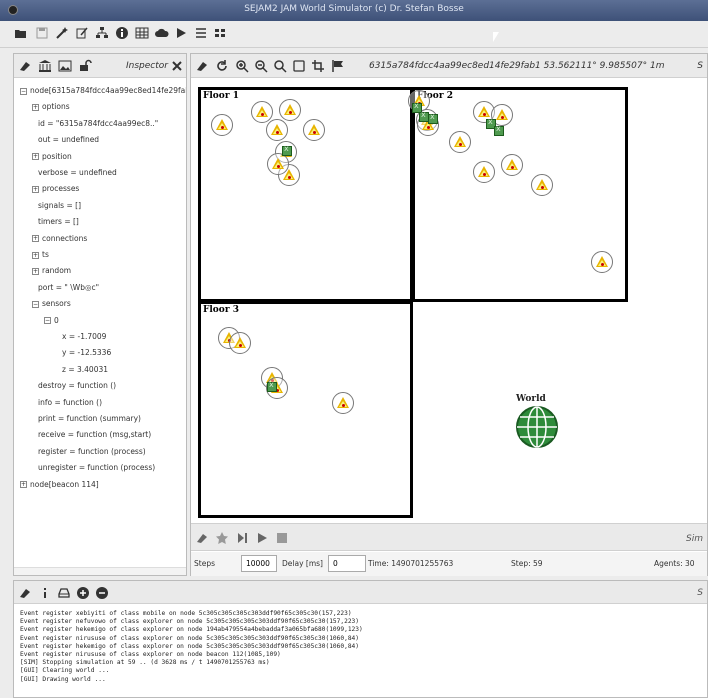 The height and width of the screenshot is (698, 708). I want to click on refresh-icon, so click(222, 66).